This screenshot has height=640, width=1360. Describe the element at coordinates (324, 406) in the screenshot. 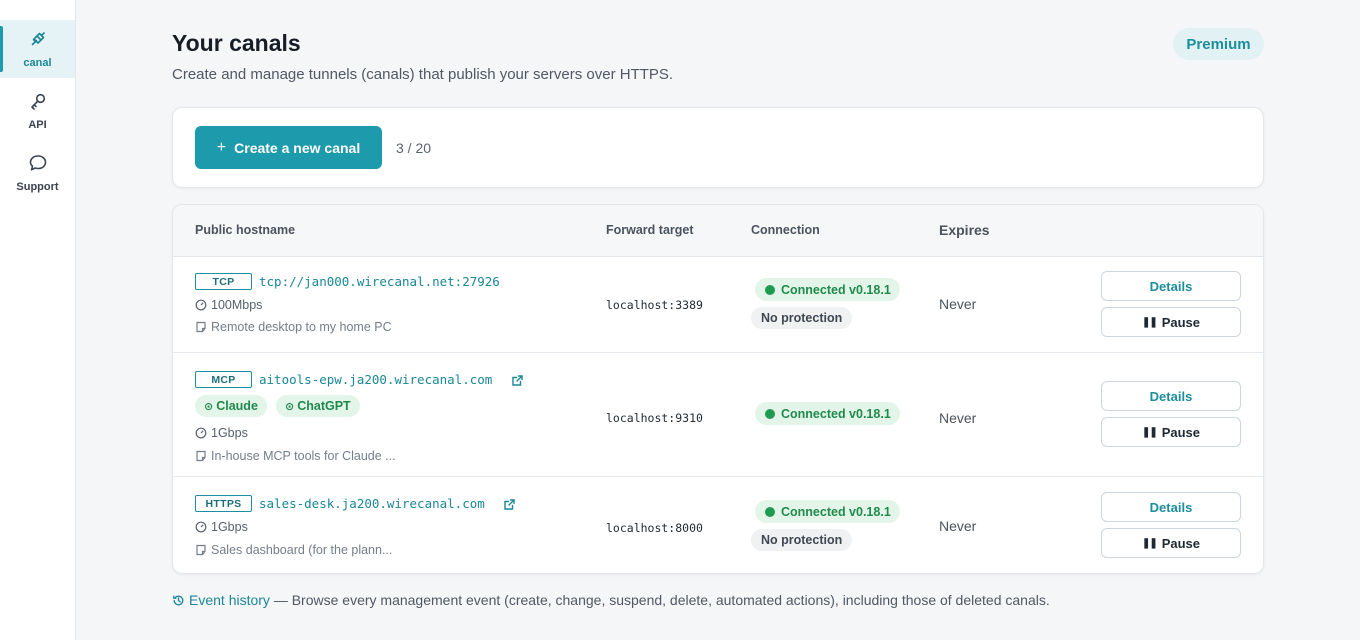

I see `client-label: ChatGPT` at that location.